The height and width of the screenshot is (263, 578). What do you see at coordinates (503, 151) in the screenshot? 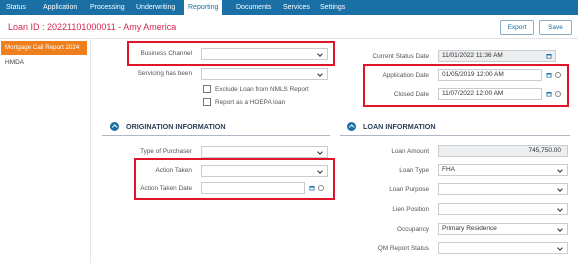
I see `loan-amount-field: 745,750.00` at bounding box center [503, 151].